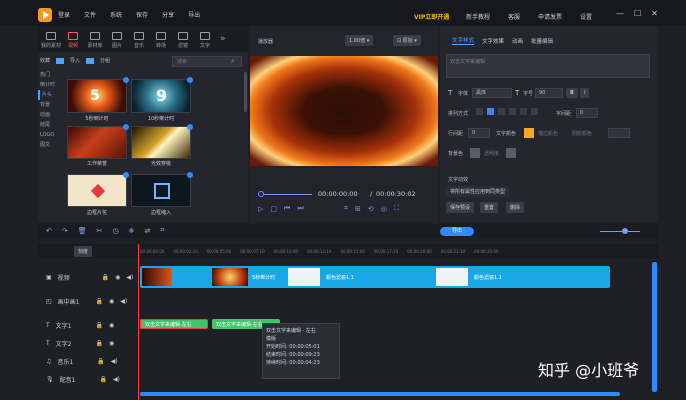  Describe the element at coordinates (654, 327) in the screenshot. I see `timeline-vertical-scrollbar` at that location.